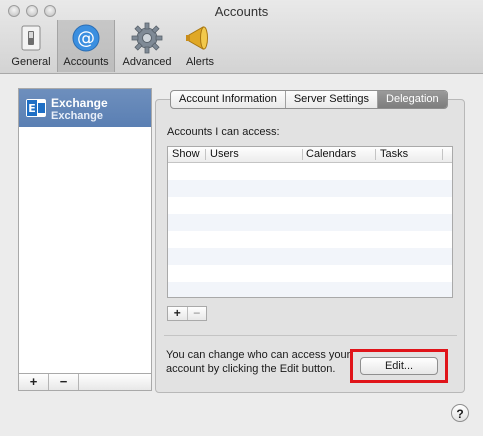 Image resolution: width=483 pixels, height=436 pixels. I want to click on tab-delegation: Delegation, so click(412, 99).